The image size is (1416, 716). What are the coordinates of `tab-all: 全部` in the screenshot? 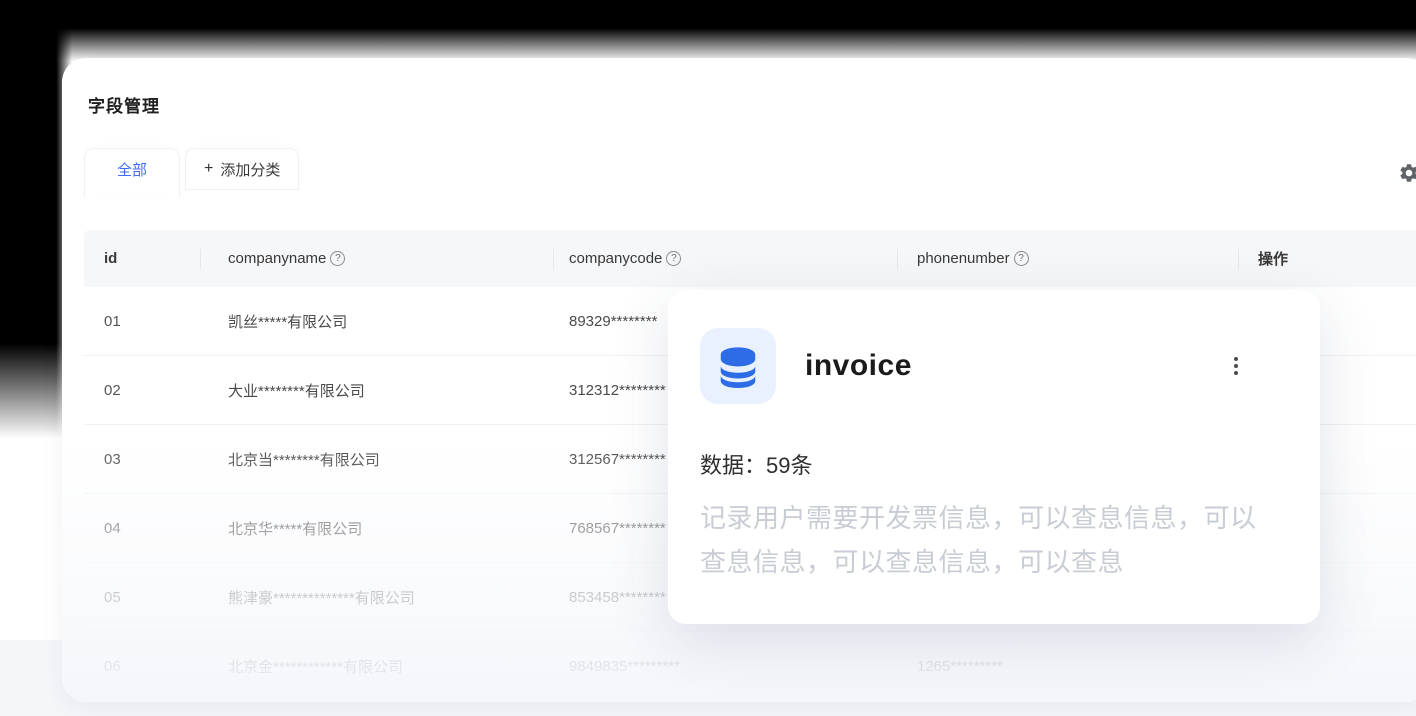 It's located at (132, 173).